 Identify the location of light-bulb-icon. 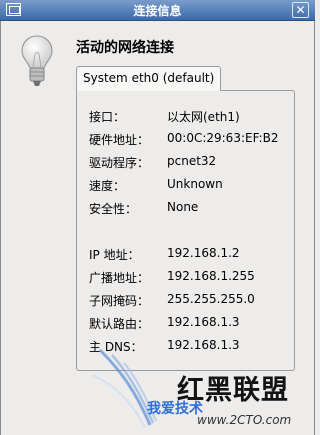
(37, 60).